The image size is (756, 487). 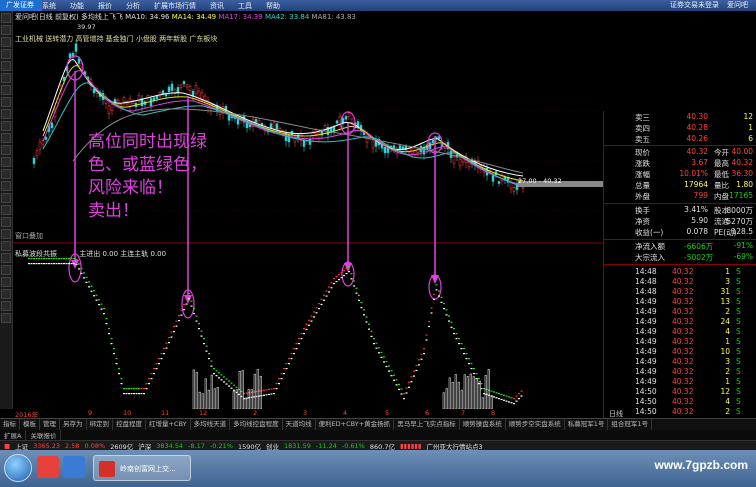 I want to click on stat-value: 40.32, so click(x=697, y=151).